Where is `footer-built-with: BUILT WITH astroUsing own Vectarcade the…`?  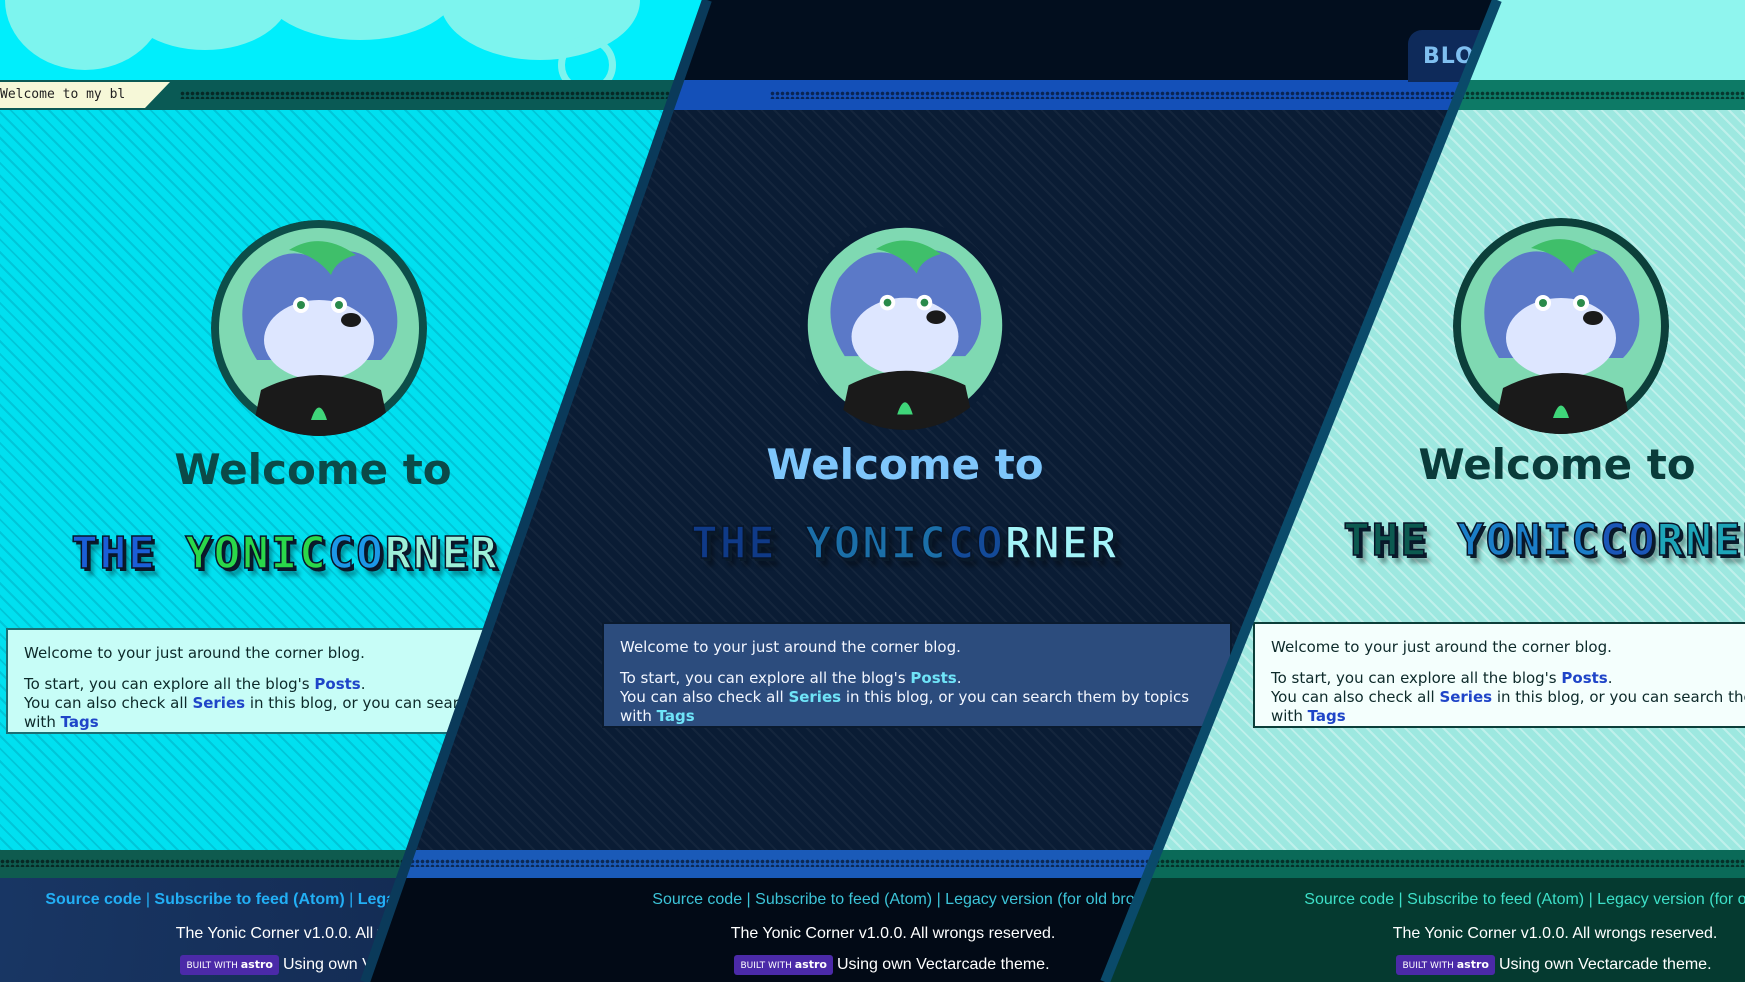
footer-built-with: BUILT WITH astroUsing own Vectarcade the… is located at coordinates (1479, 965).